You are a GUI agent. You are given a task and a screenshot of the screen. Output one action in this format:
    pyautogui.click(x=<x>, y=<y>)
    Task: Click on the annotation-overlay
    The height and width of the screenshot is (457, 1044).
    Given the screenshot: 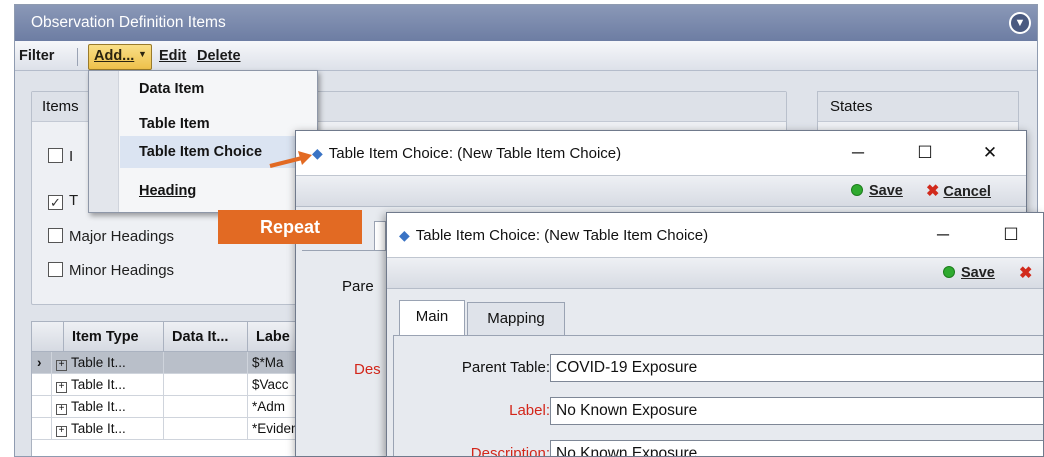 What is the action you would take?
    pyautogui.click(x=290, y=159)
    